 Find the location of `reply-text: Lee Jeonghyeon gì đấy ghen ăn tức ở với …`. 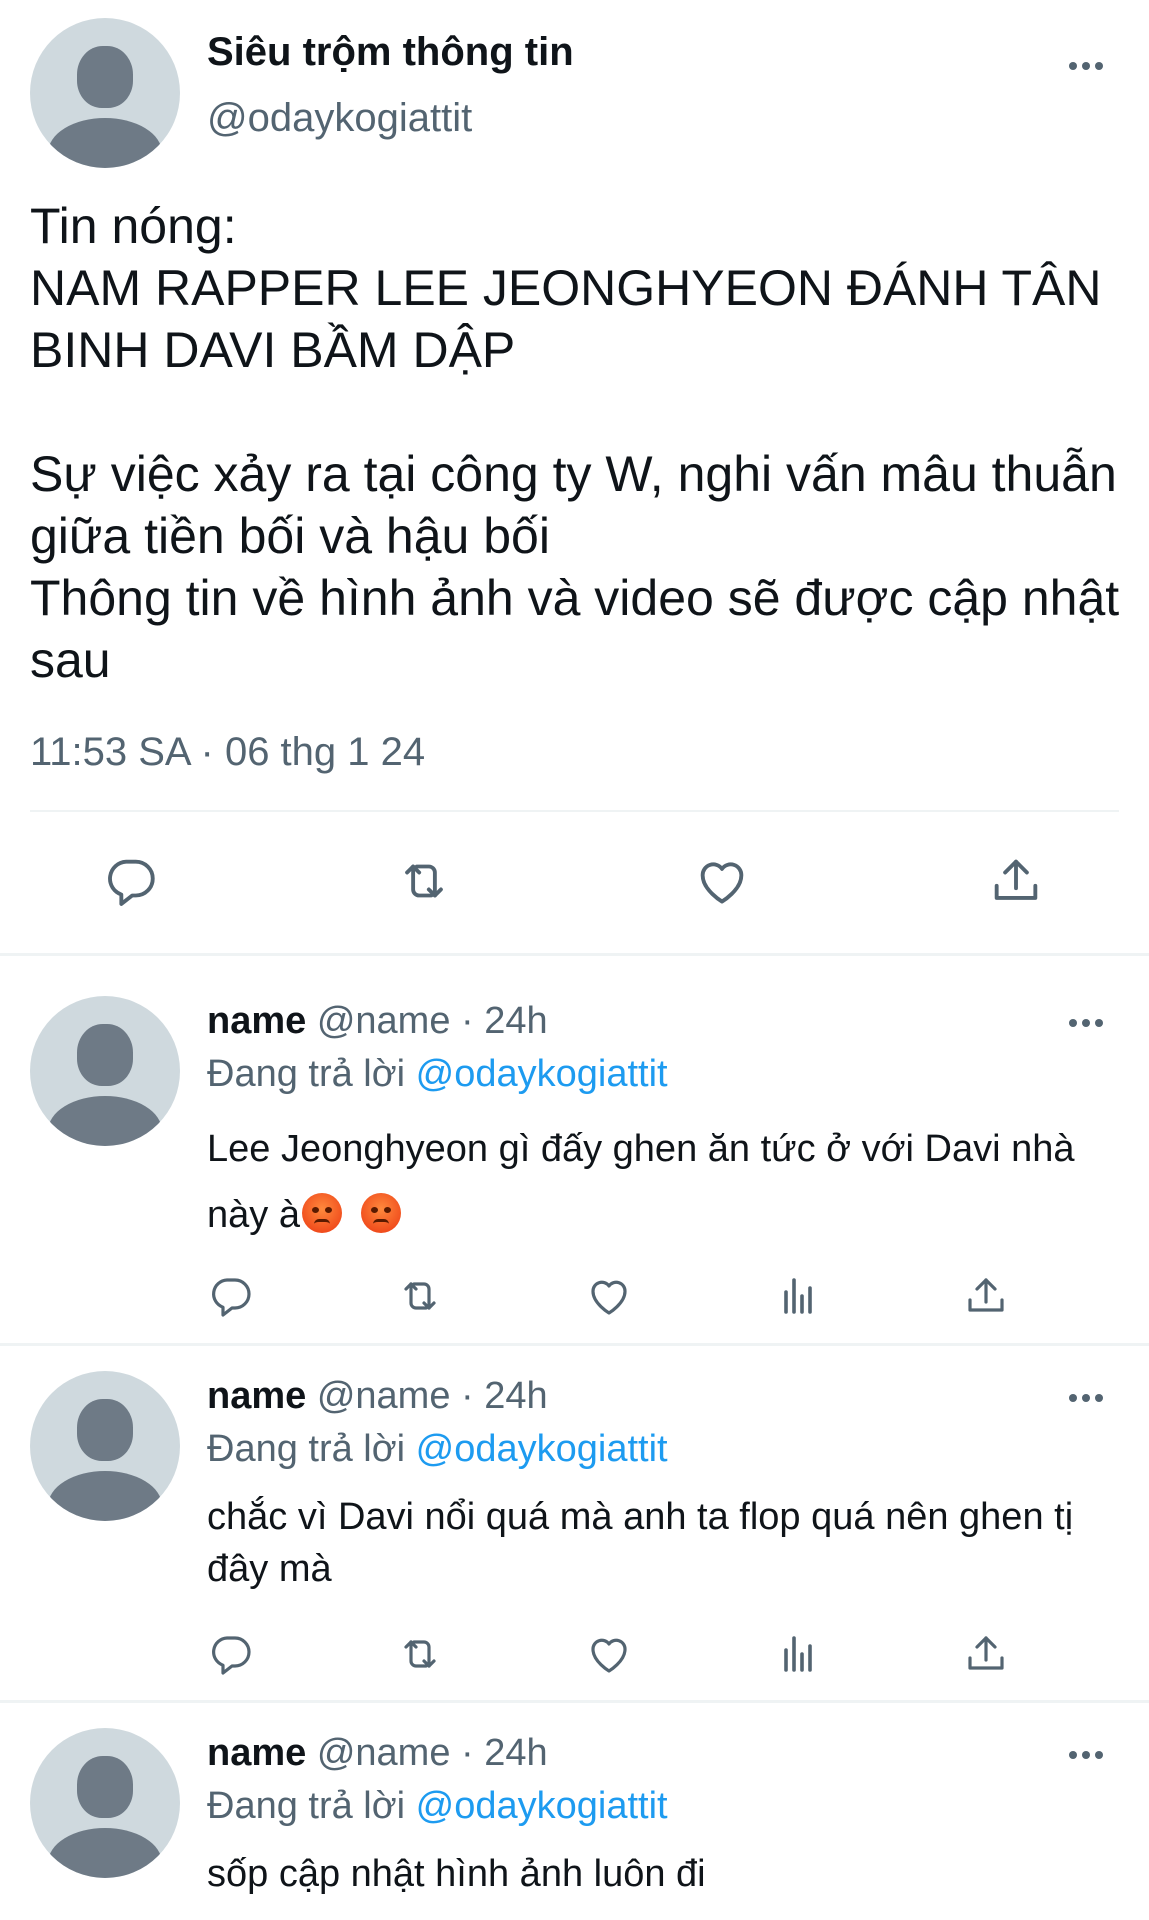

reply-text: Lee Jeonghyeon gì đấy ghen ăn tức ở với … is located at coordinates (667, 1182).